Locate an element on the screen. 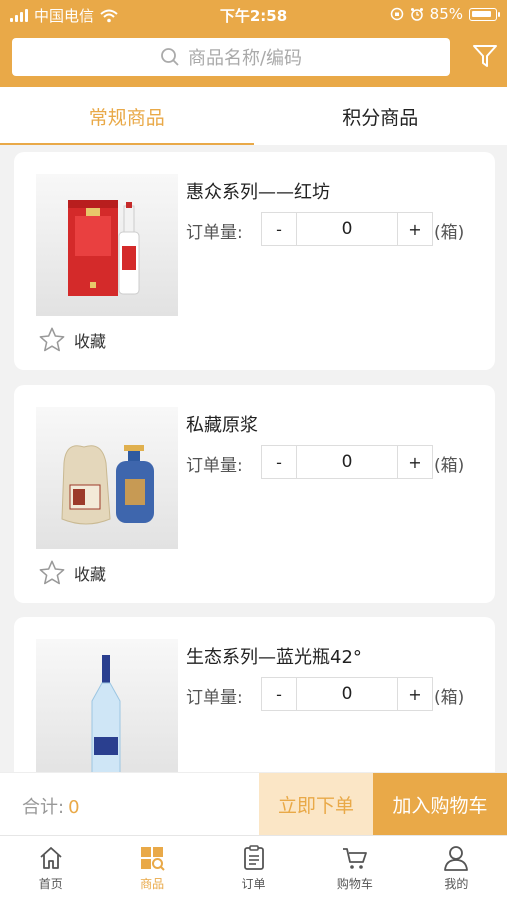  summary-bar: 合计: 0 立即下单 加入购物车 is located at coordinates (253, 804).